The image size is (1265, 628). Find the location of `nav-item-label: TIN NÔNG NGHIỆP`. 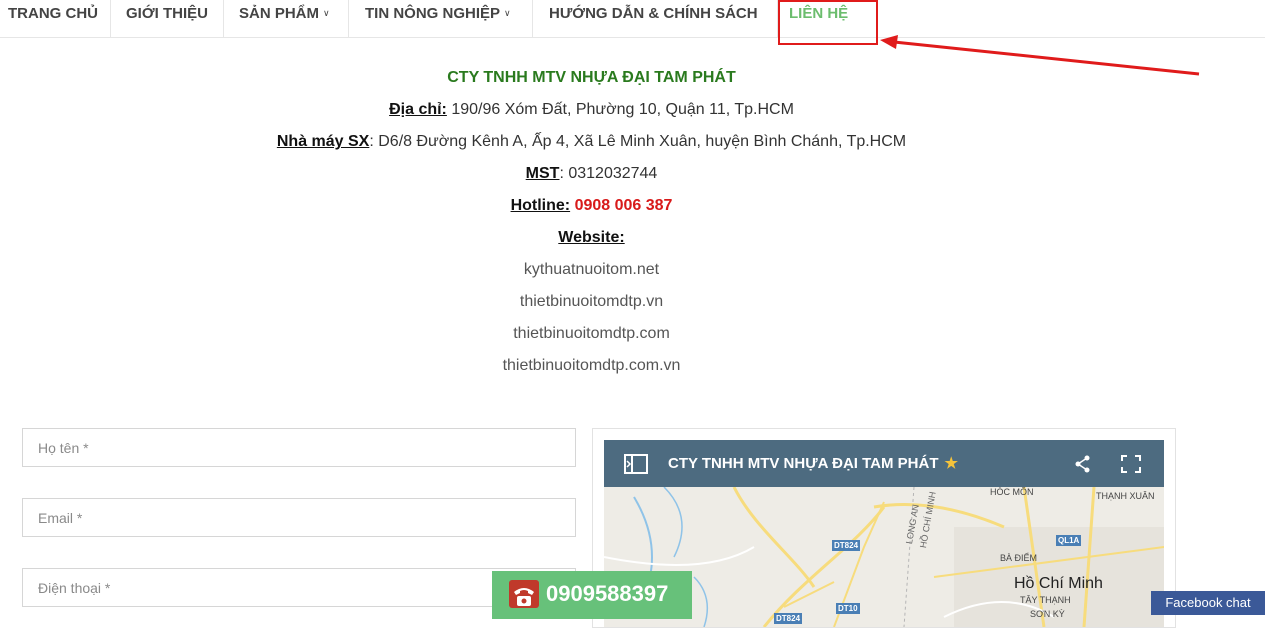

nav-item-label: TIN NÔNG NGHIỆP is located at coordinates (433, 13).